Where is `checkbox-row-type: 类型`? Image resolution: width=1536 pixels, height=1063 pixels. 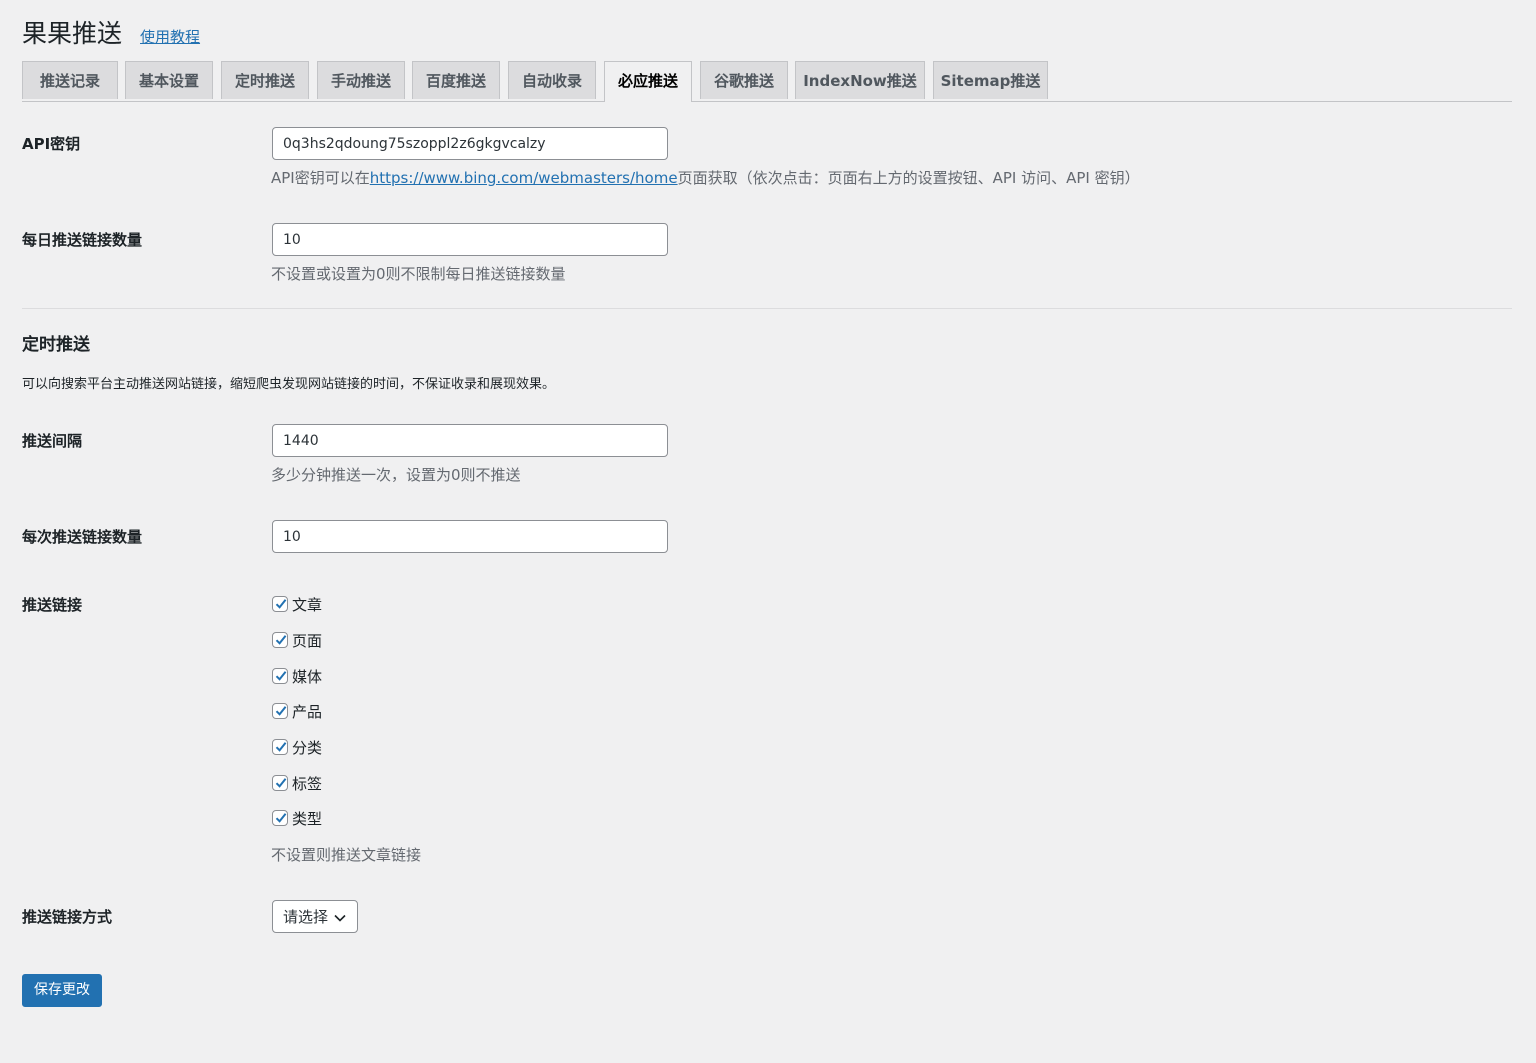 checkbox-row-type: 类型 is located at coordinates (297, 818).